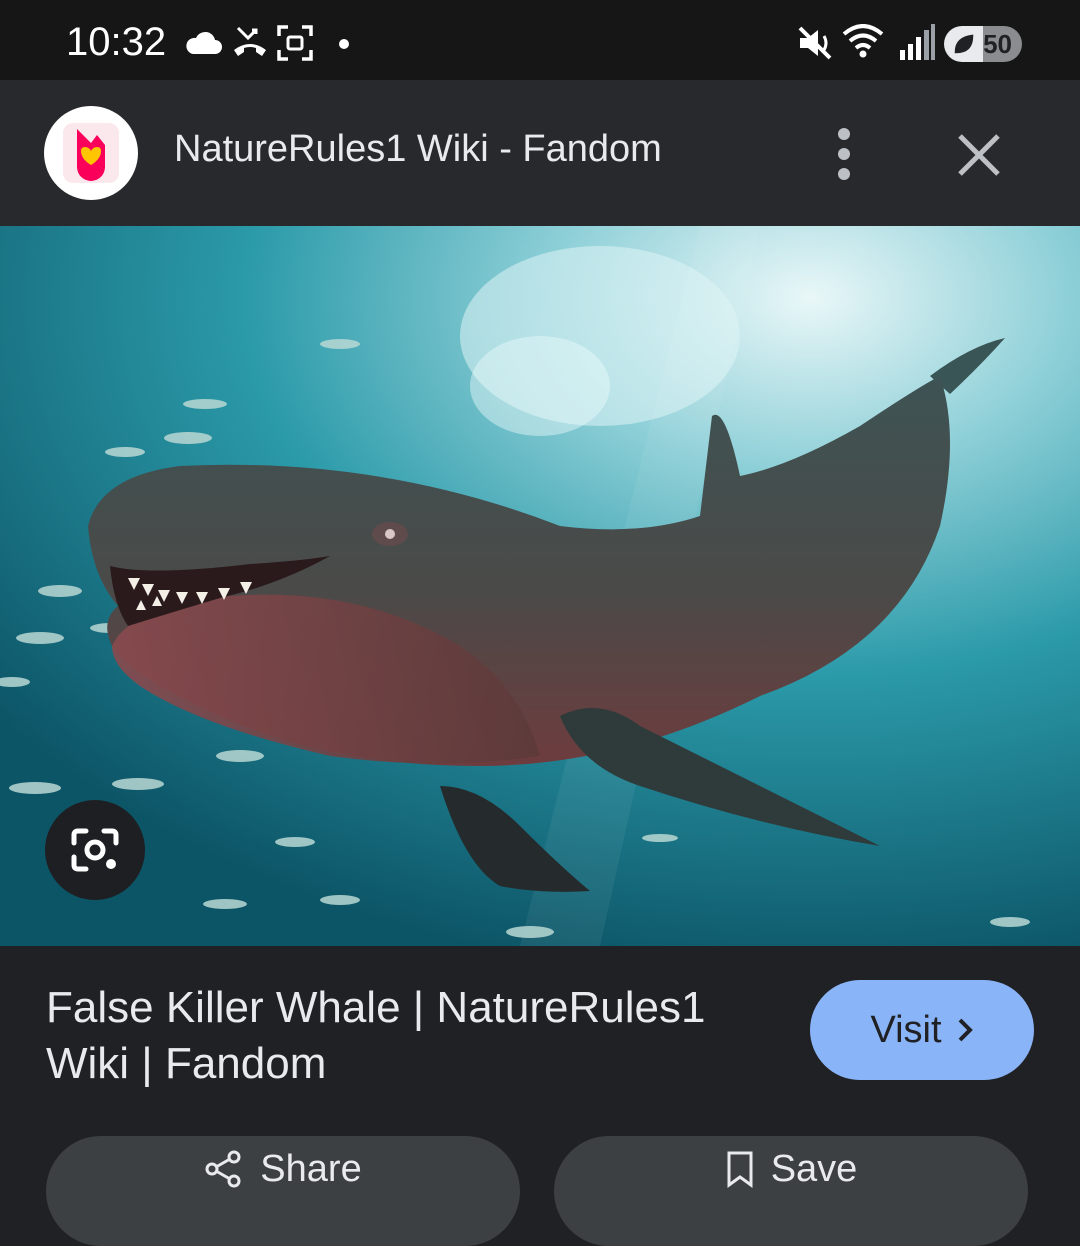  I want to click on signal-icon, so click(917, 42).